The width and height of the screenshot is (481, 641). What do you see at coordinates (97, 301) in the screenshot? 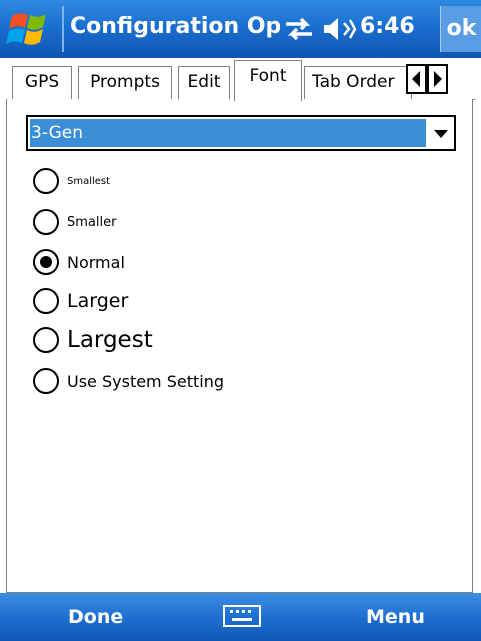
I see `radio-label: Larger` at bounding box center [97, 301].